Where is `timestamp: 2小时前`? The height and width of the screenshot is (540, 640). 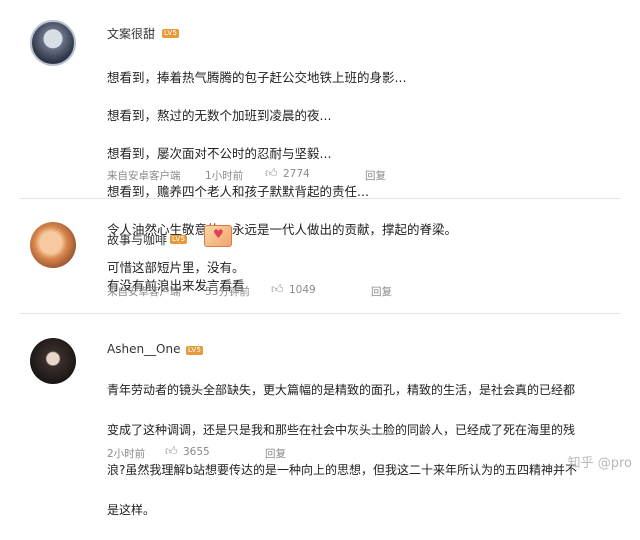 timestamp: 2小时前 is located at coordinates (126, 454).